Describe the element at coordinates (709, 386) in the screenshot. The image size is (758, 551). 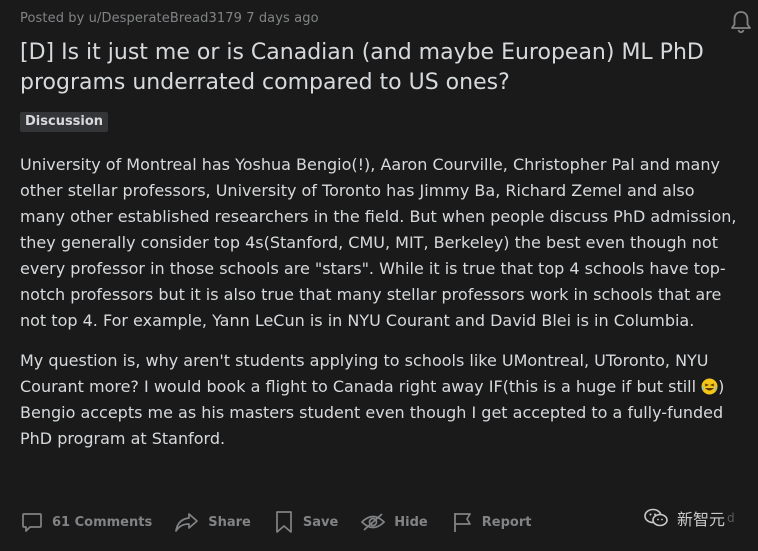
I see `laughing-emoji-icon` at that location.